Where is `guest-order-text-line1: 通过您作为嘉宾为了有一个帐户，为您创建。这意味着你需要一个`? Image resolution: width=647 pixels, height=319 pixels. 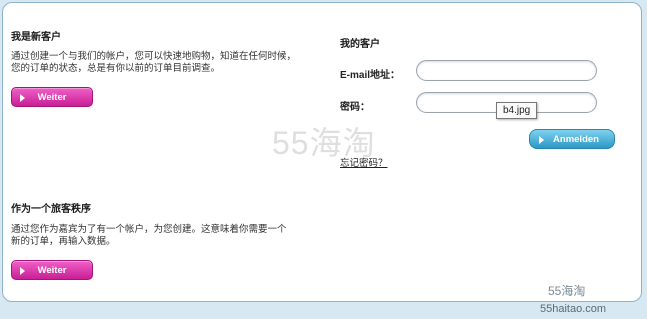
guest-order-text-line1: 通过您作为嘉宾为了有一个帐户，为您创建。这意味着你需要一个 is located at coordinates (149, 229).